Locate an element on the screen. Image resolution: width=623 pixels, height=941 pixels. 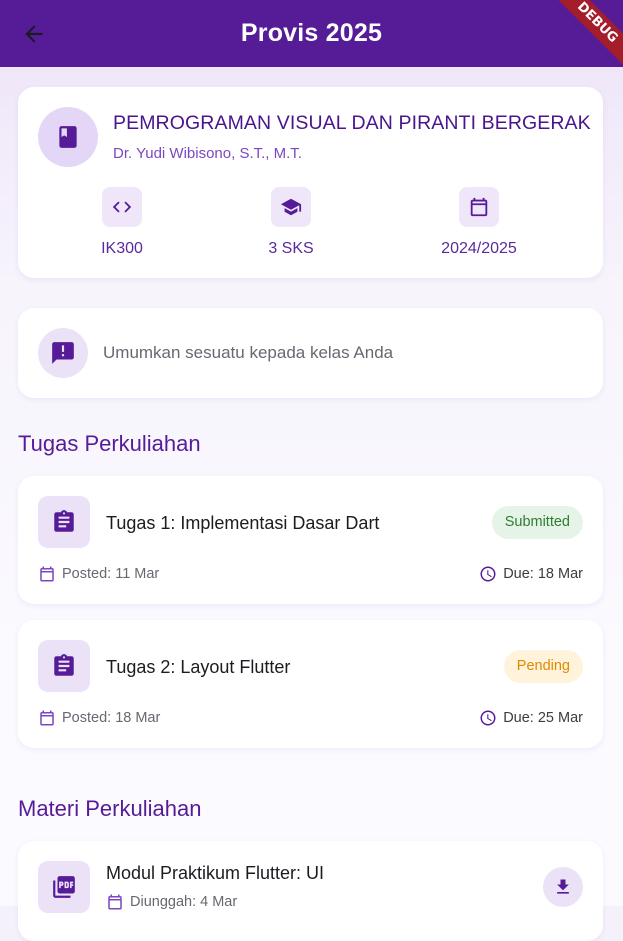
task-posted-text: Posted: 18 Mar is located at coordinates (111, 718).